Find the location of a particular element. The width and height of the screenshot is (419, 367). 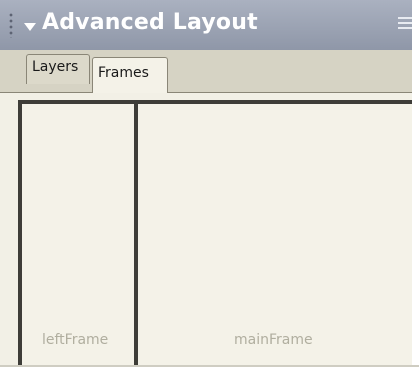

panel-title-bar: Advanced Layout is located at coordinates (206, 25).